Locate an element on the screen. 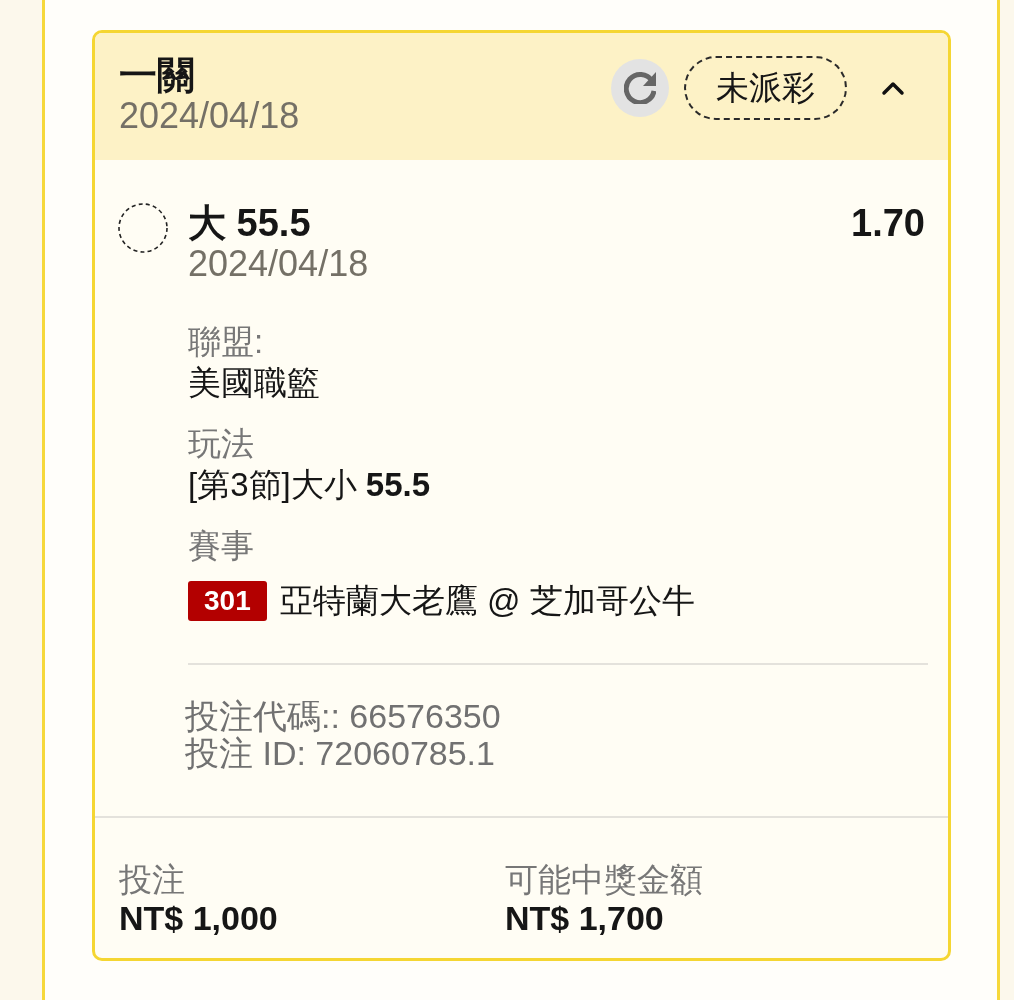 The height and width of the screenshot is (1000, 1014). selection-name: 大 55.5 is located at coordinates (250, 223).